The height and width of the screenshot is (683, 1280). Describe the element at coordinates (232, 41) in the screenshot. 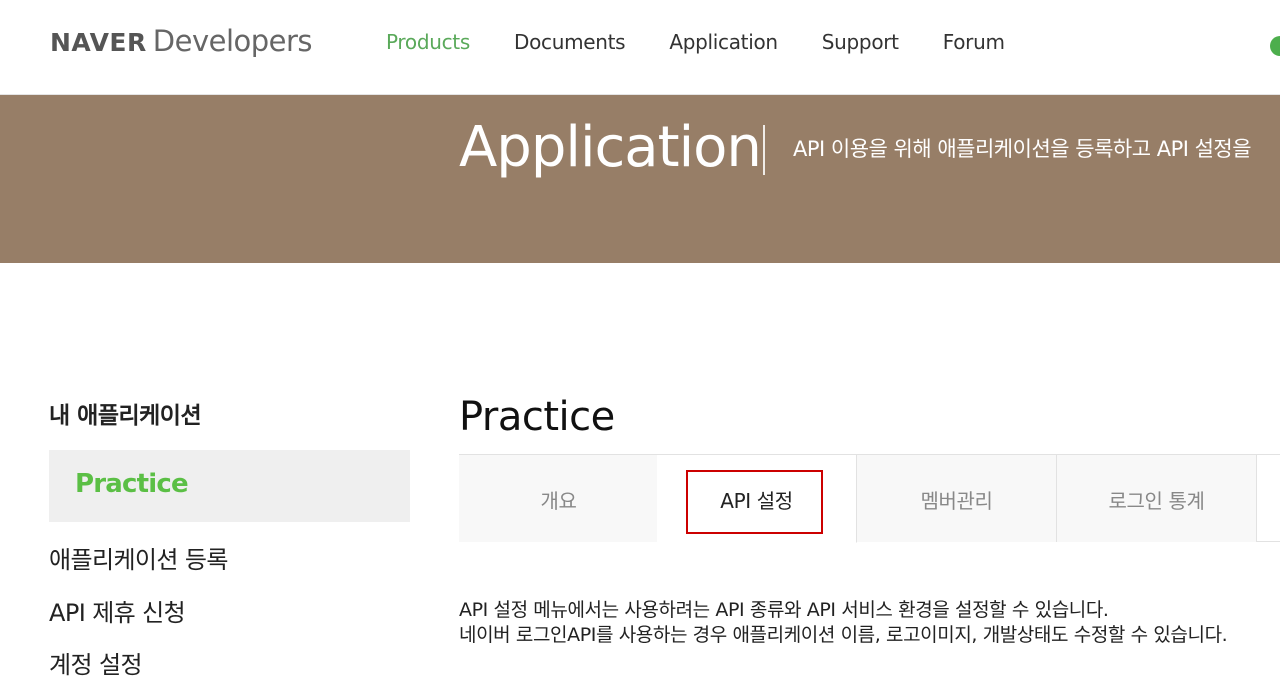

I see `logo-developers-text: Developers` at that location.